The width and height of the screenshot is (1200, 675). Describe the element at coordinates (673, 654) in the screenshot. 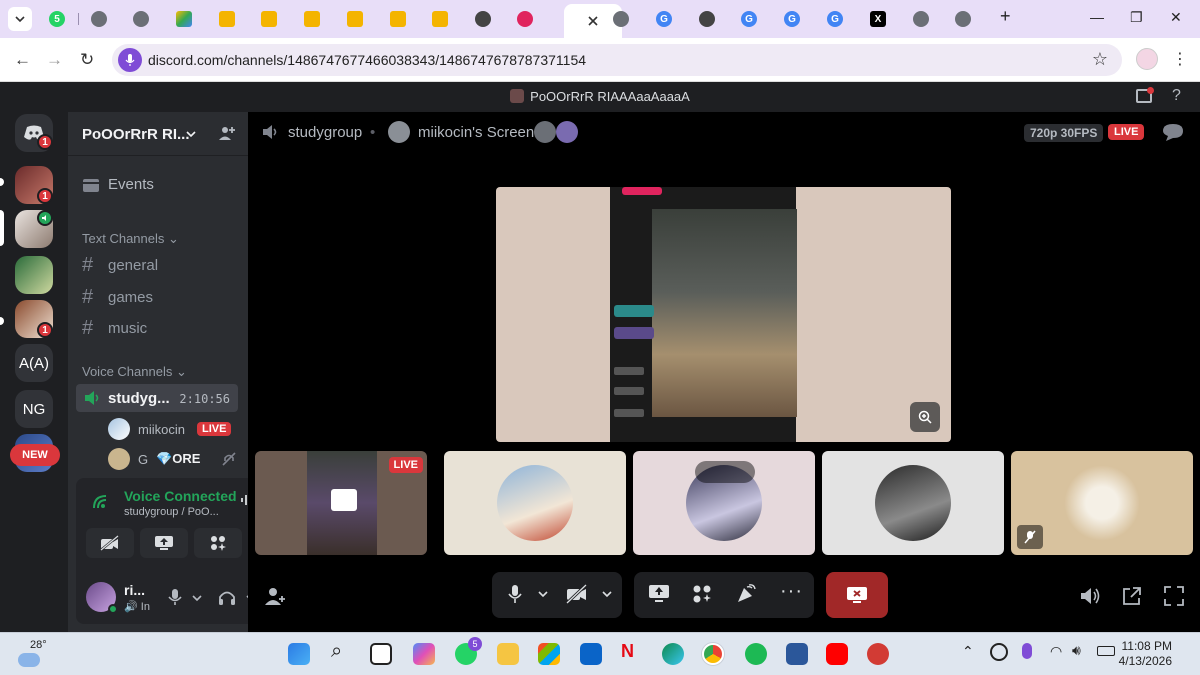

I see `edge-icon` at that location.